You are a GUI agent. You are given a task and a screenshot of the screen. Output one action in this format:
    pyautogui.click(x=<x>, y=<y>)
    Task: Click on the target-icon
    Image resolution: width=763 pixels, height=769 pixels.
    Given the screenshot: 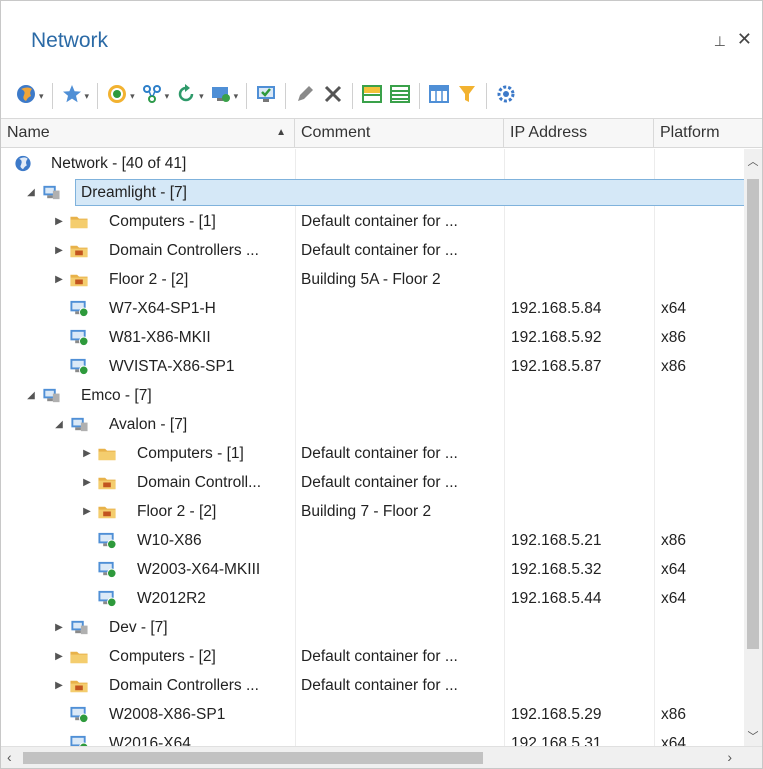 What is the action you would take?
    pyautogui.click(x=117, y=96)
    